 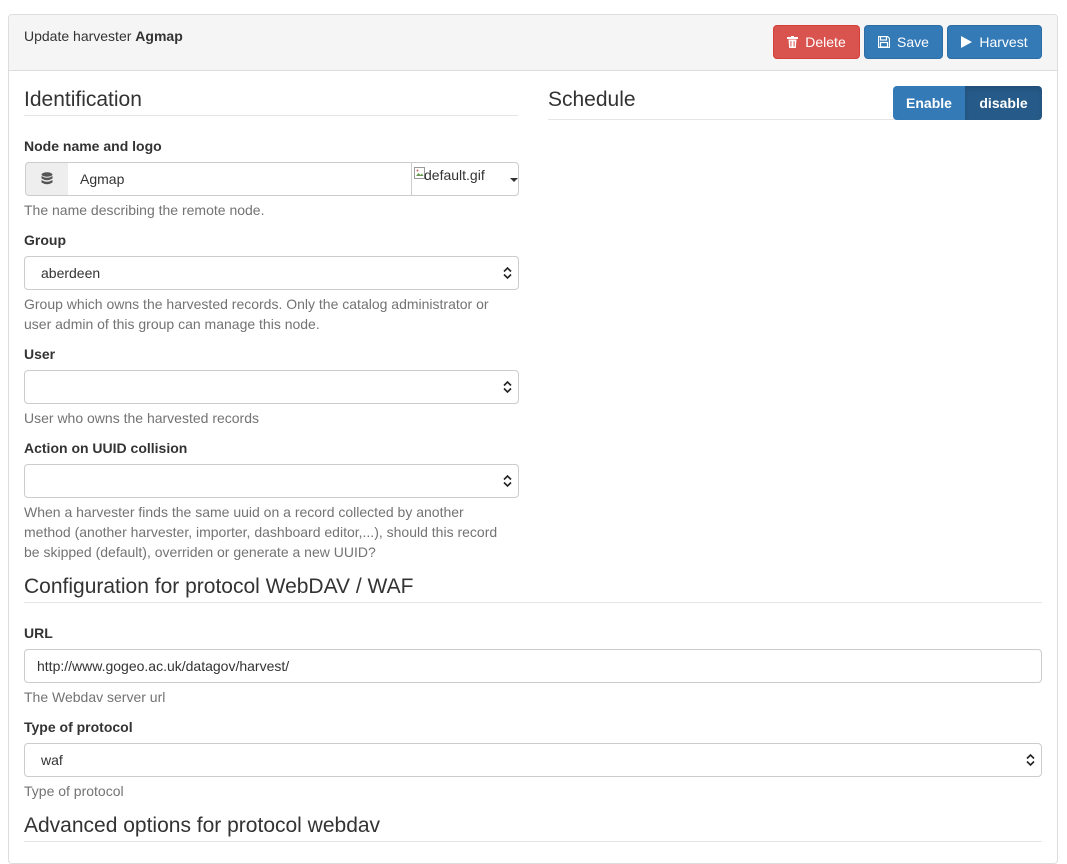 I want to click on delete-button: Delete, so click(x=816, y=42).